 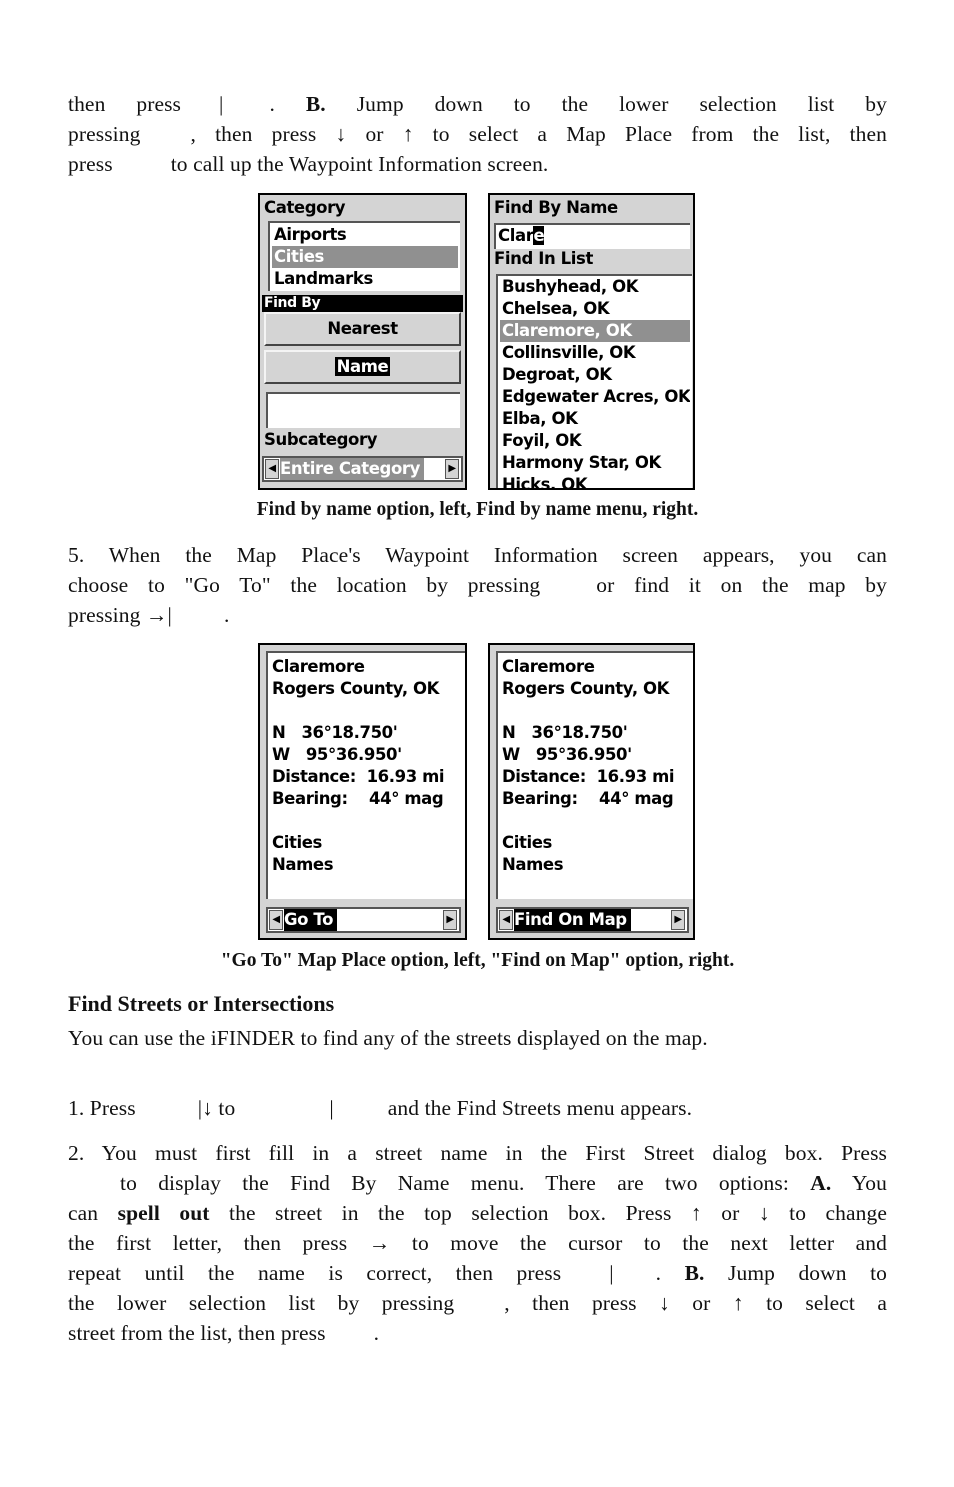 I want to click on subcategory-label: Subcategory, so click(x=321, y=439).